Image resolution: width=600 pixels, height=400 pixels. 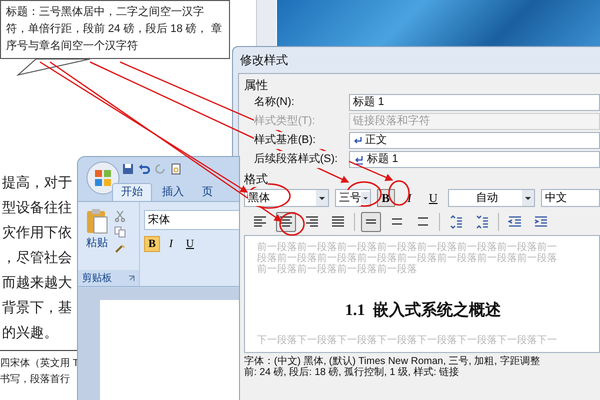 What do you see at coordinates (407, 340) in the screenshot?
I see `preview-text: 下一段落下一段落下一段落下一段落下一段落下一段落下一段落下一` at bounding box center [407, 340].